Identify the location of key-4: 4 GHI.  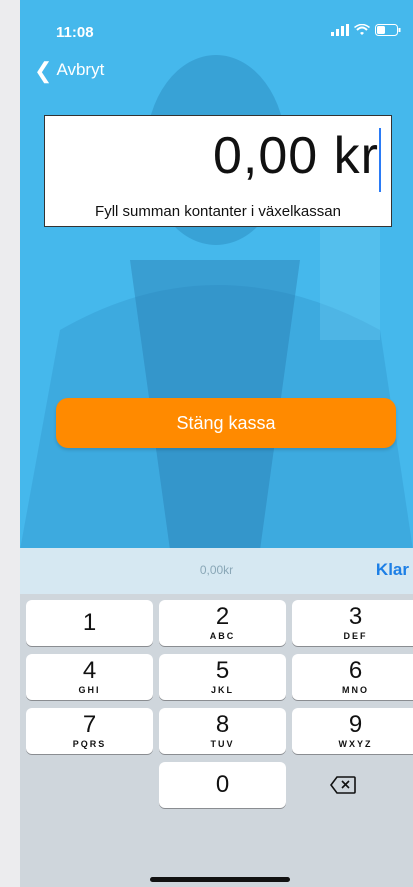
(89, 677).